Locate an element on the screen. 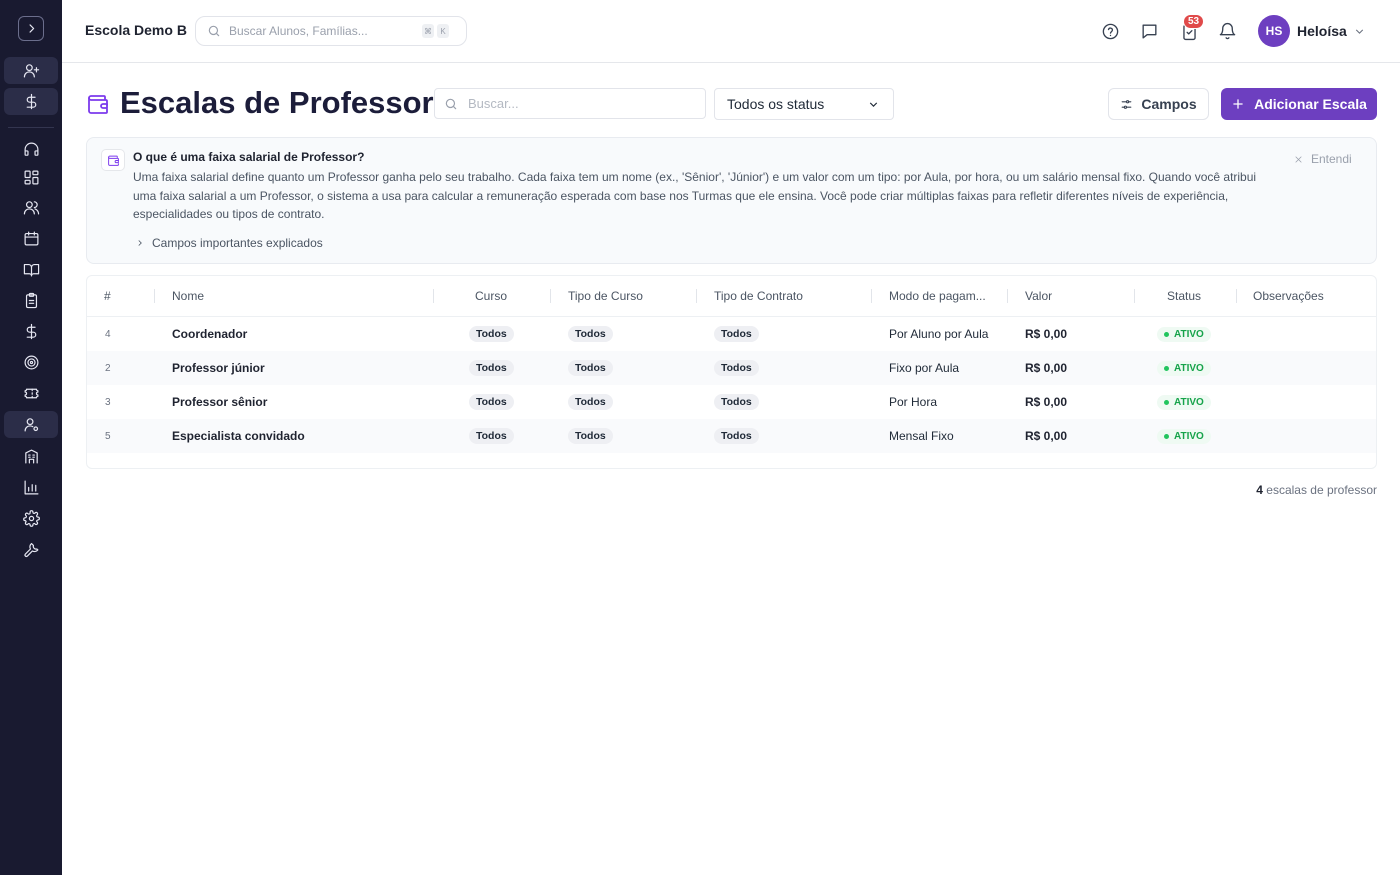 The height and width of the screenshot is (875, 1400). sidebar-item-calendar is located at coordinates (31, 238).